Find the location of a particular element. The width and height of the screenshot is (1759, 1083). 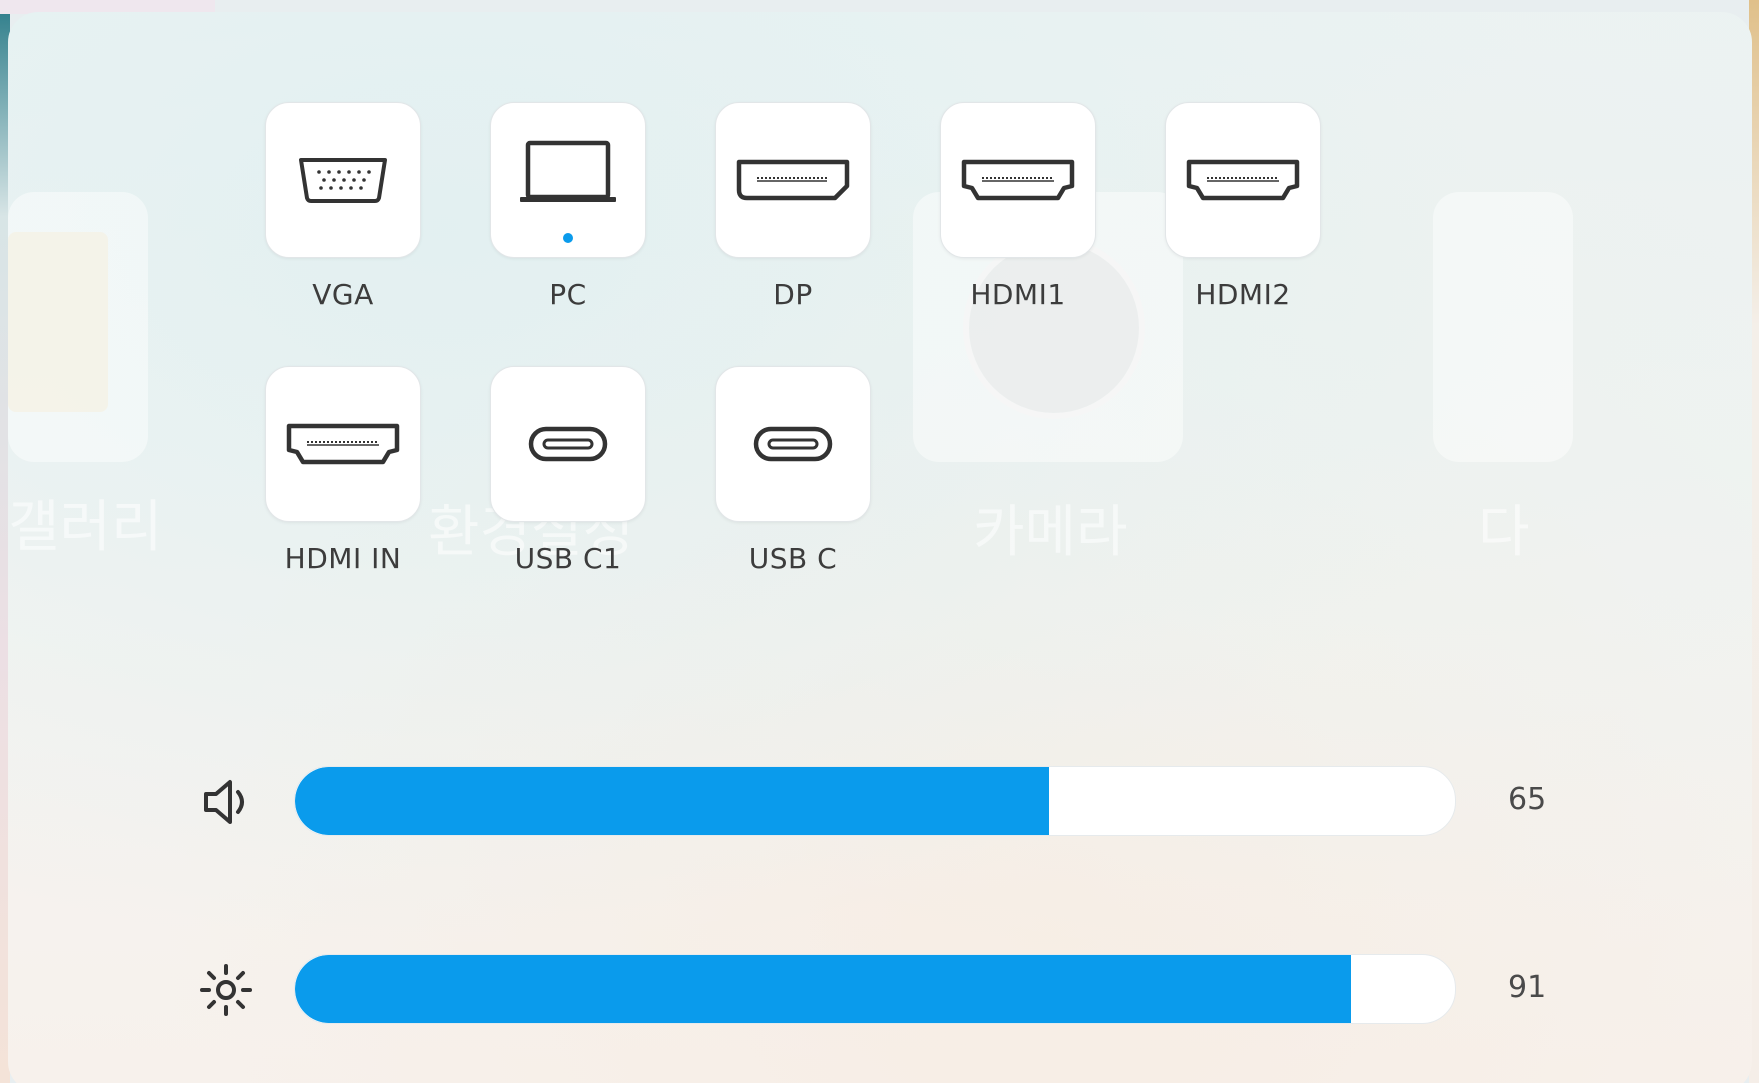

source-usb-c: USB C is located at coordinates (793, 470).